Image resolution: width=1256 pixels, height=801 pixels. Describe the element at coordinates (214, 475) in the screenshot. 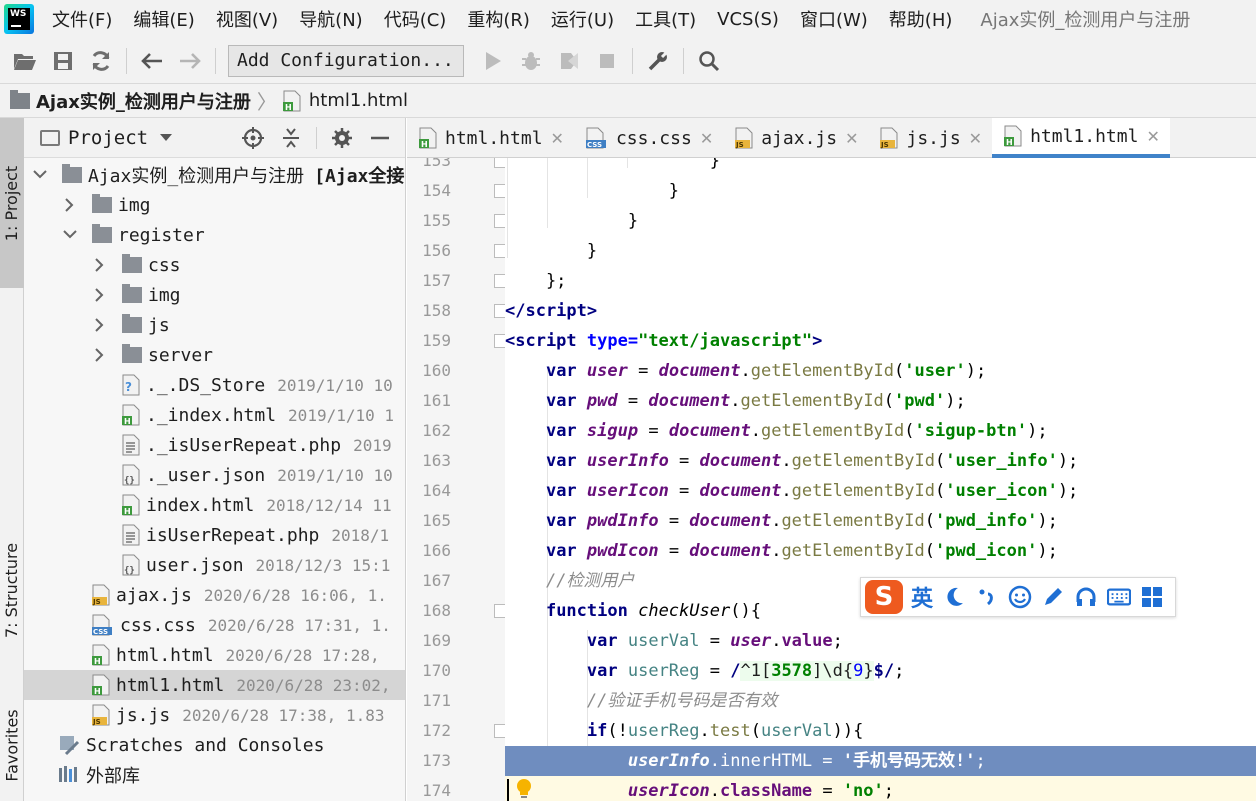

I see `tree-file: {} ._user.json 2019/1/10 10` at that location.